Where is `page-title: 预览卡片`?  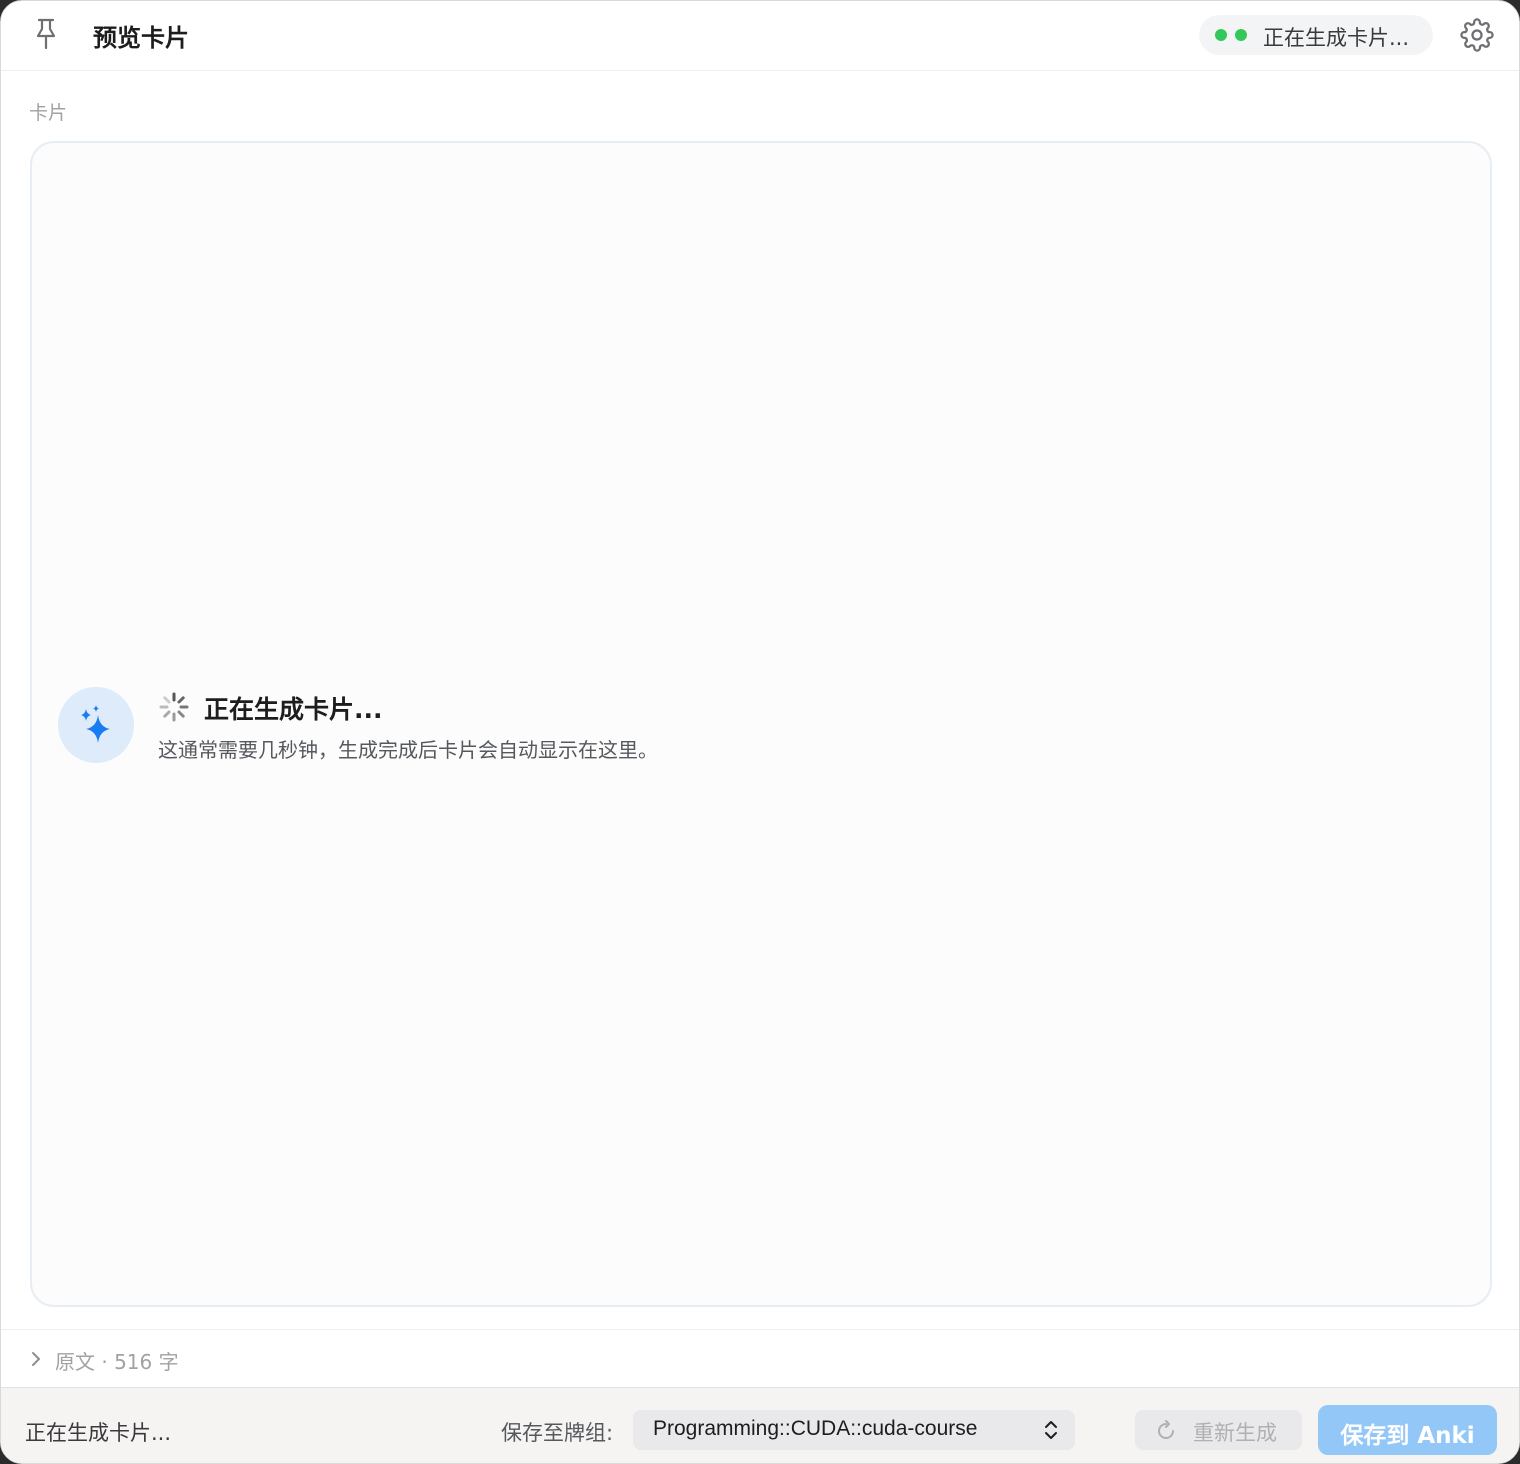 page-title: 预览卡片 is located at coordinates (141, 38).